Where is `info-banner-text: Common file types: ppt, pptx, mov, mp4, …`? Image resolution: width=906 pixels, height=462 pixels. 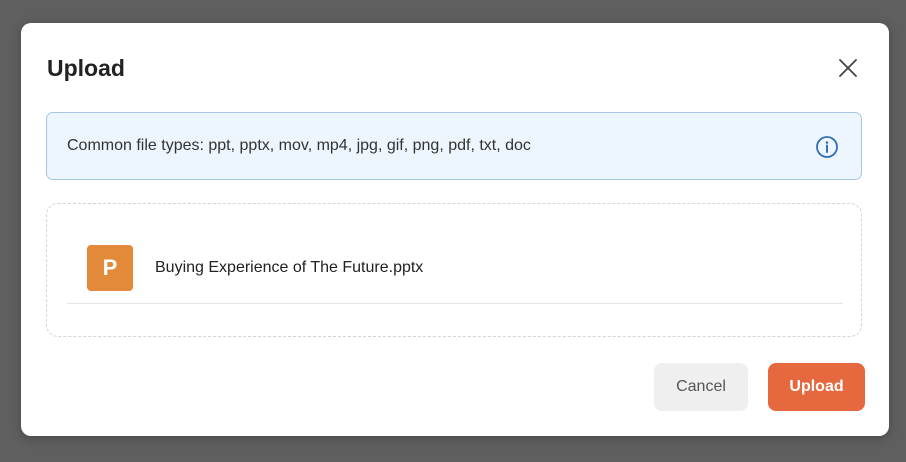 info-banner-text: Common file types: ppt, pptx, mov, mp4, … is located at coordinates (299, 145).